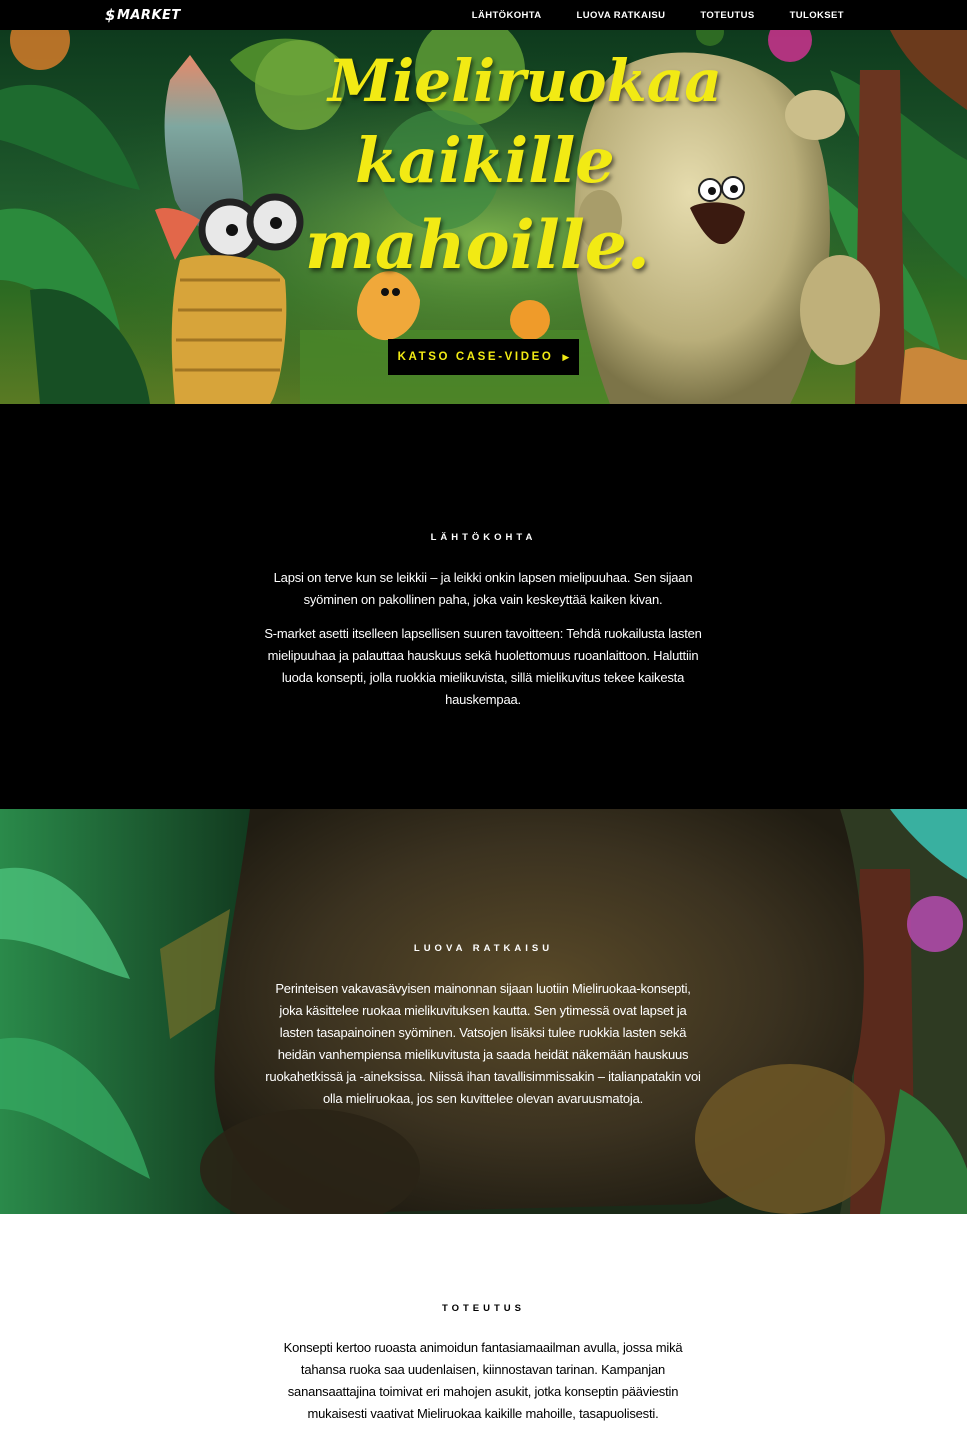 Image resolution: width=967 pixels, height=1444 pixels. I want to click on nav-link-lahtokohta: LÄHTÖKOHTA, so click(507, 15).